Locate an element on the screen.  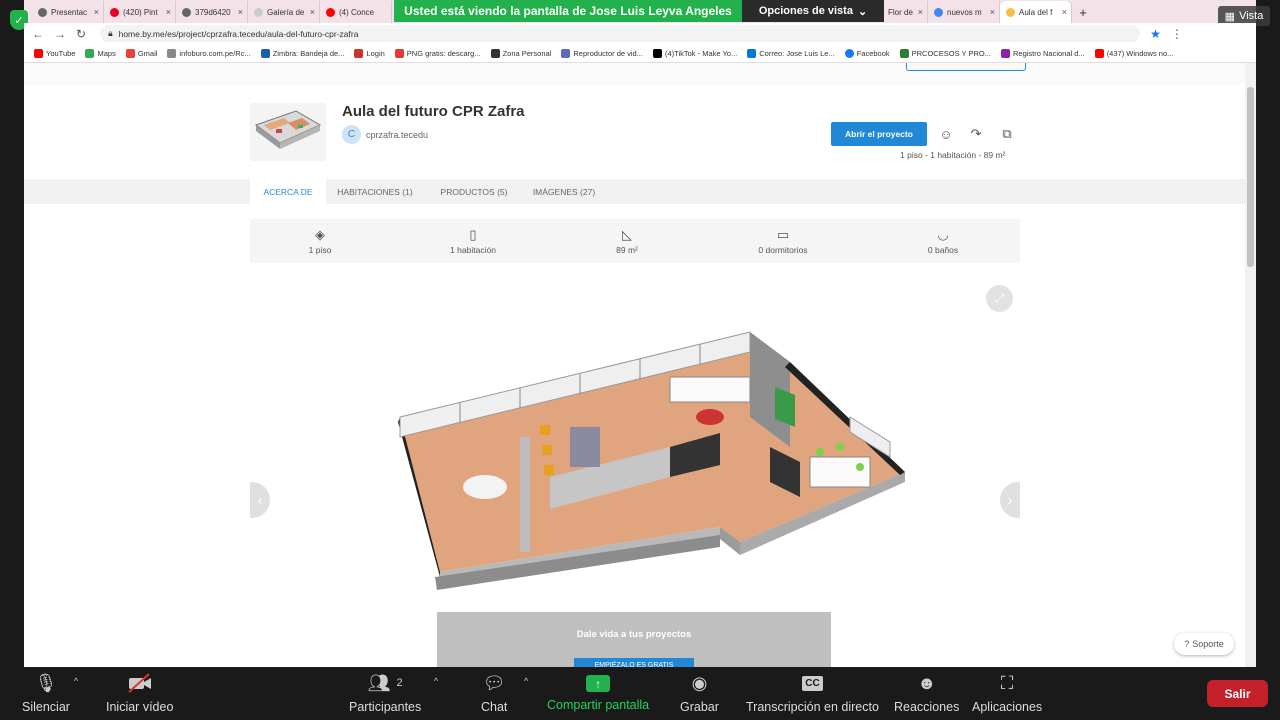
reload-icon: ↻ is located at coordinates (81, 34).